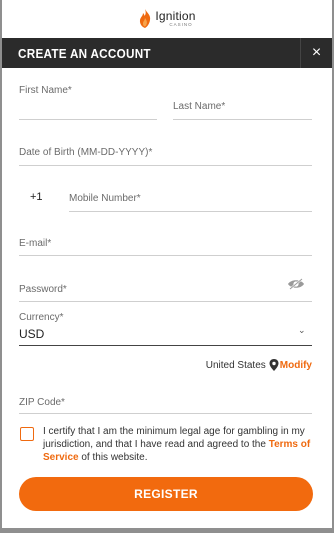 This screenshot has height=533, width=334. I want to click on close-icon: ×, so click(316, 52).